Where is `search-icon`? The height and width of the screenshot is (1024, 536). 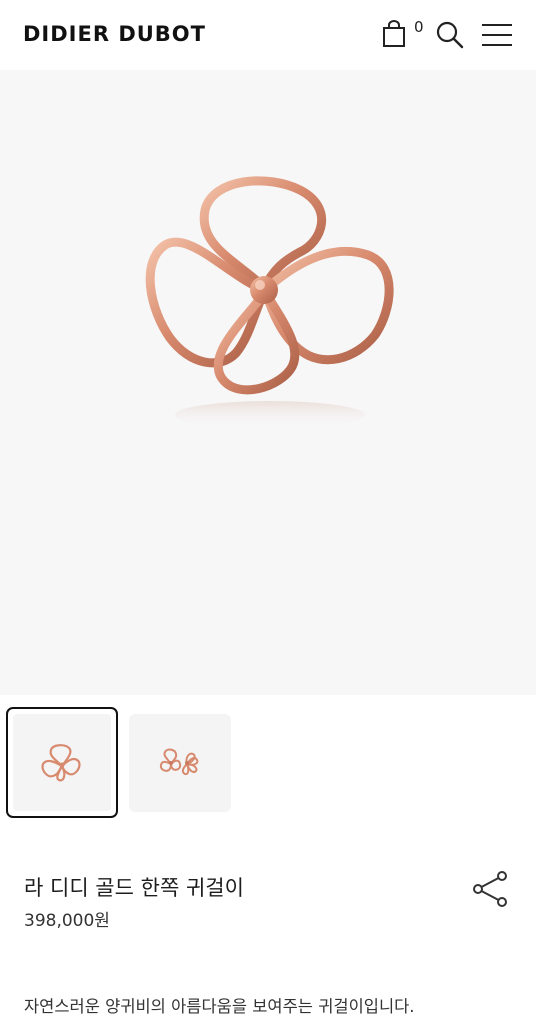
search-icon is located at coordinates (450, 35).